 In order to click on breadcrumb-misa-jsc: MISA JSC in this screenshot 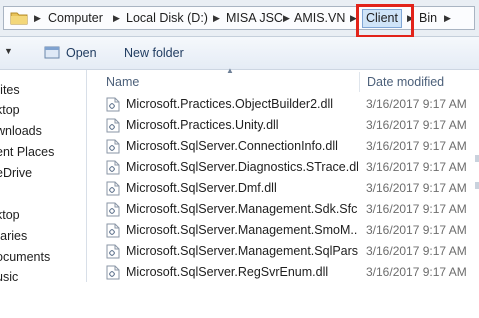, I will do `click(254, 18)`.